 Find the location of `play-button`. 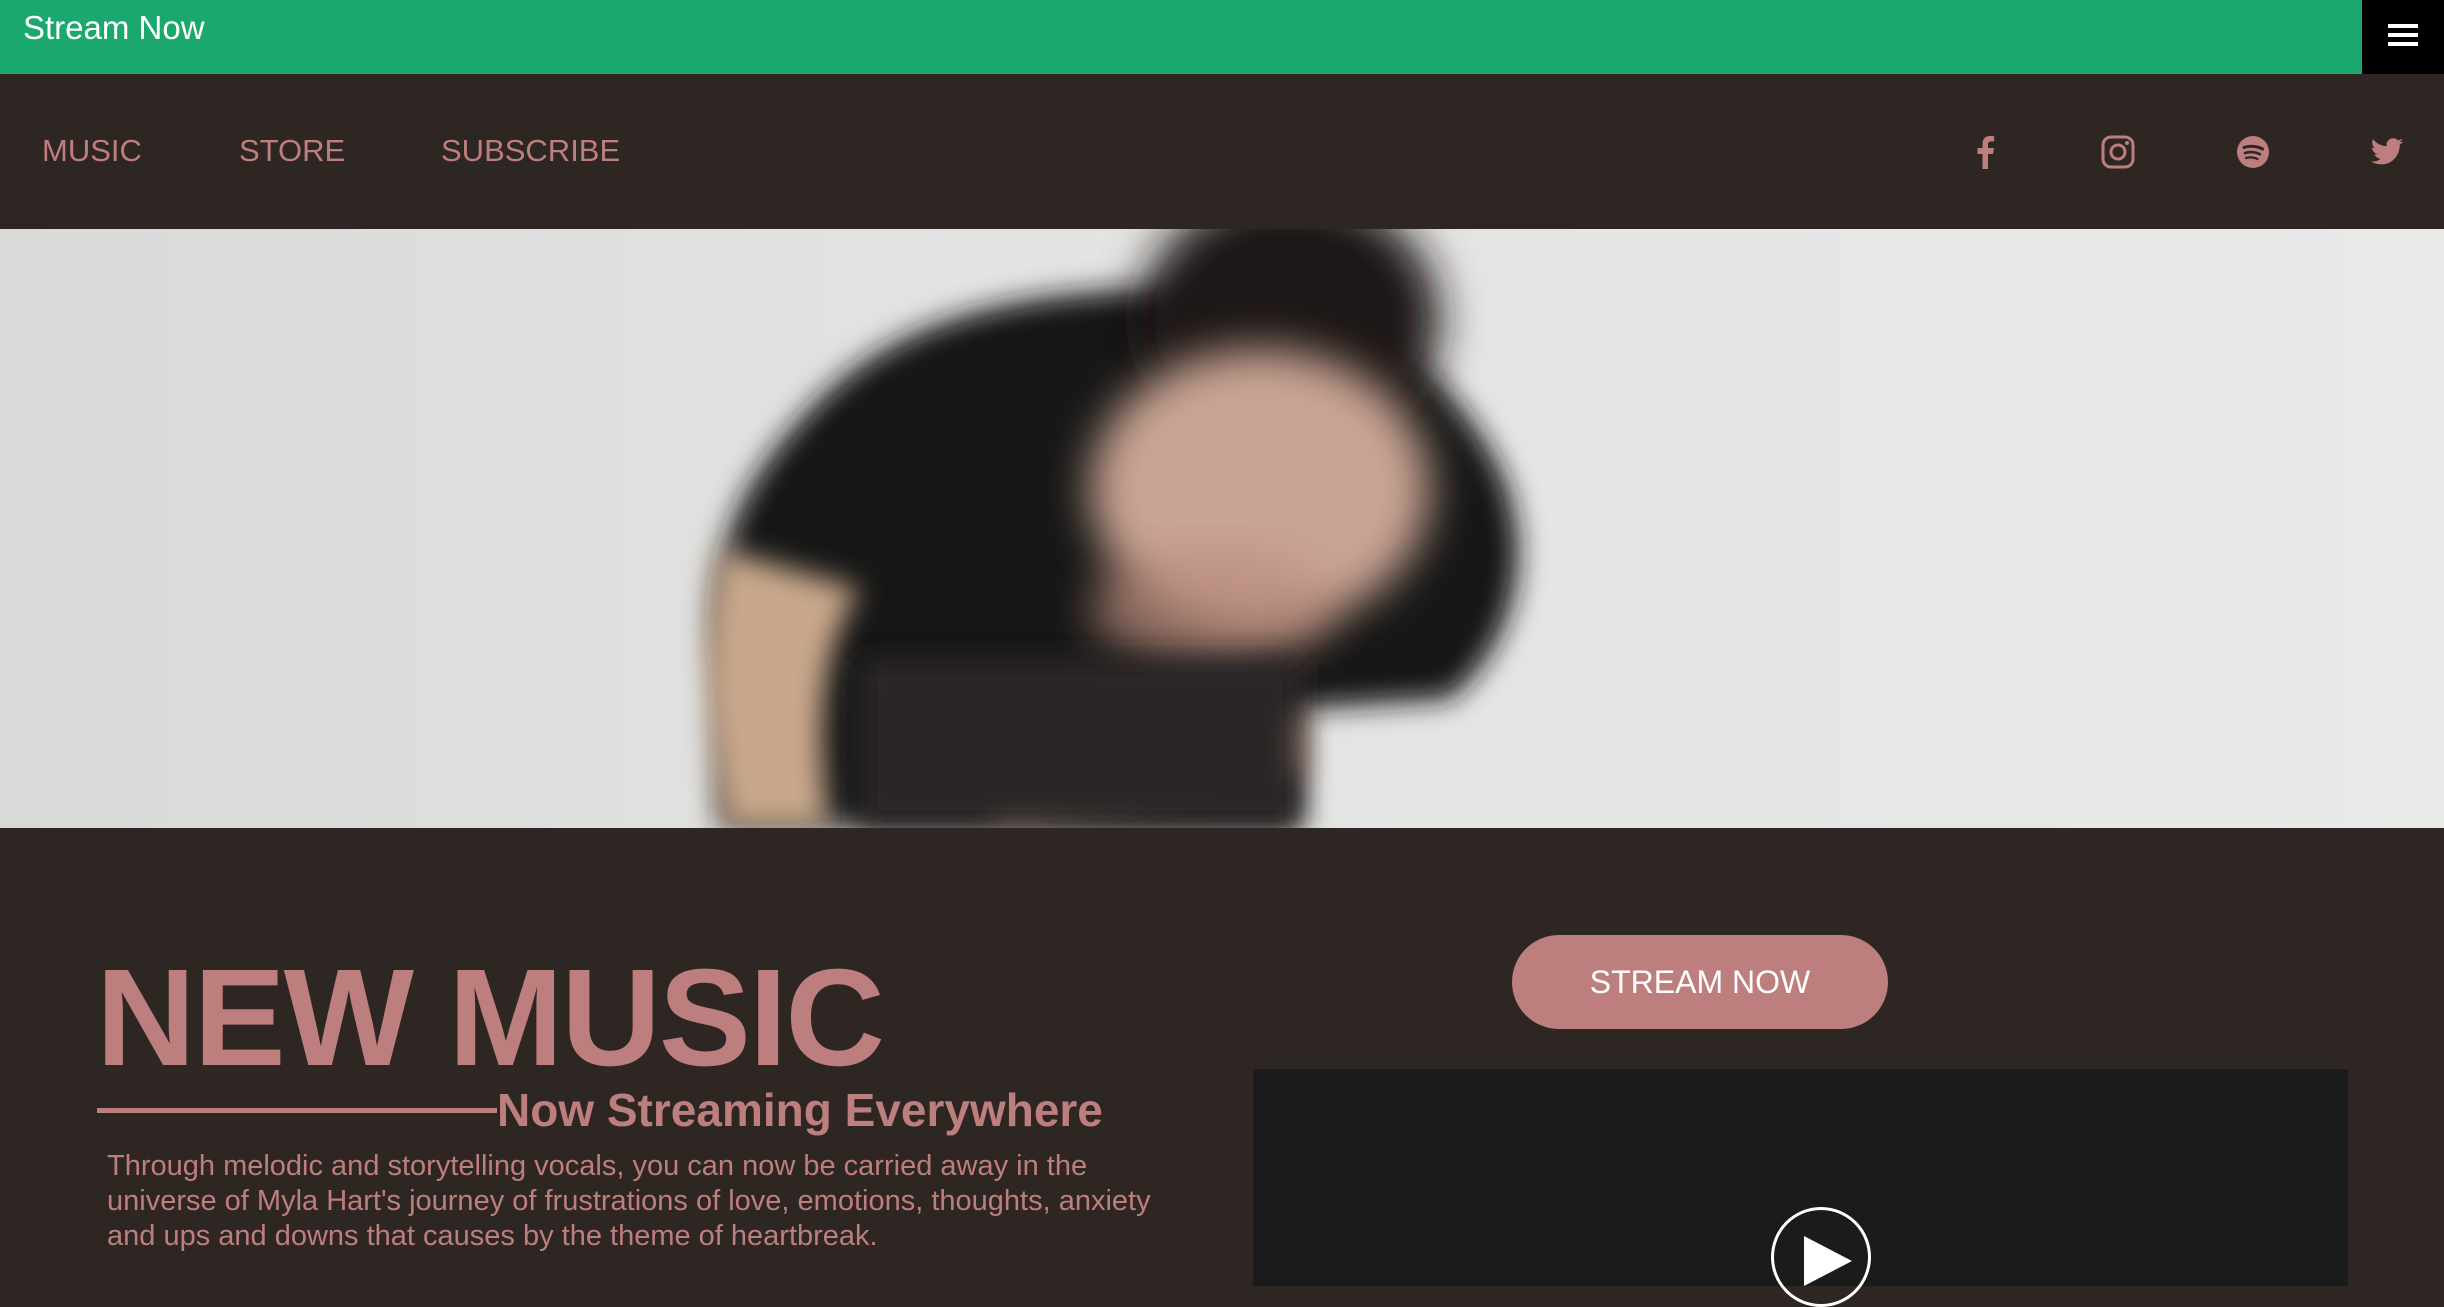

play-button is located at coordinates (1821, 1257).